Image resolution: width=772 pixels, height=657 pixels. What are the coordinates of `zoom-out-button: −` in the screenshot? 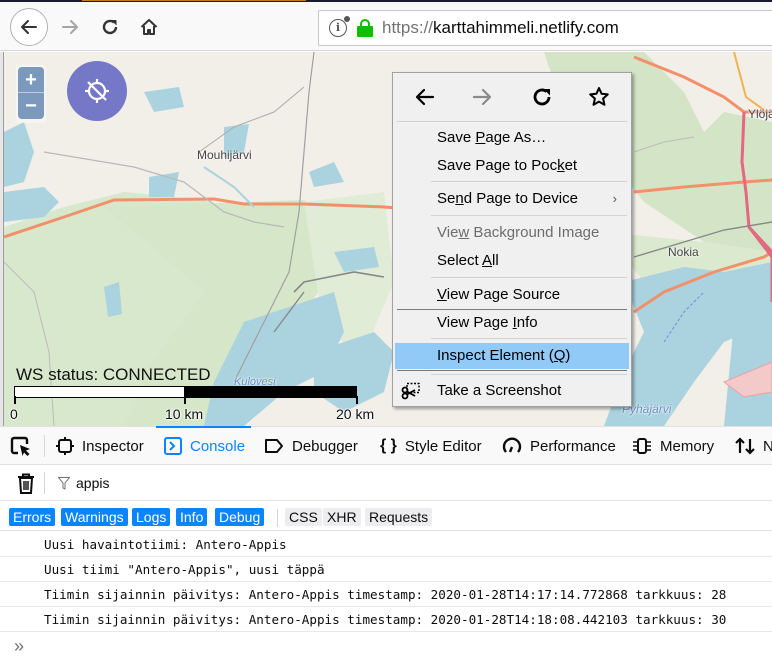 It's located at (31, 106).